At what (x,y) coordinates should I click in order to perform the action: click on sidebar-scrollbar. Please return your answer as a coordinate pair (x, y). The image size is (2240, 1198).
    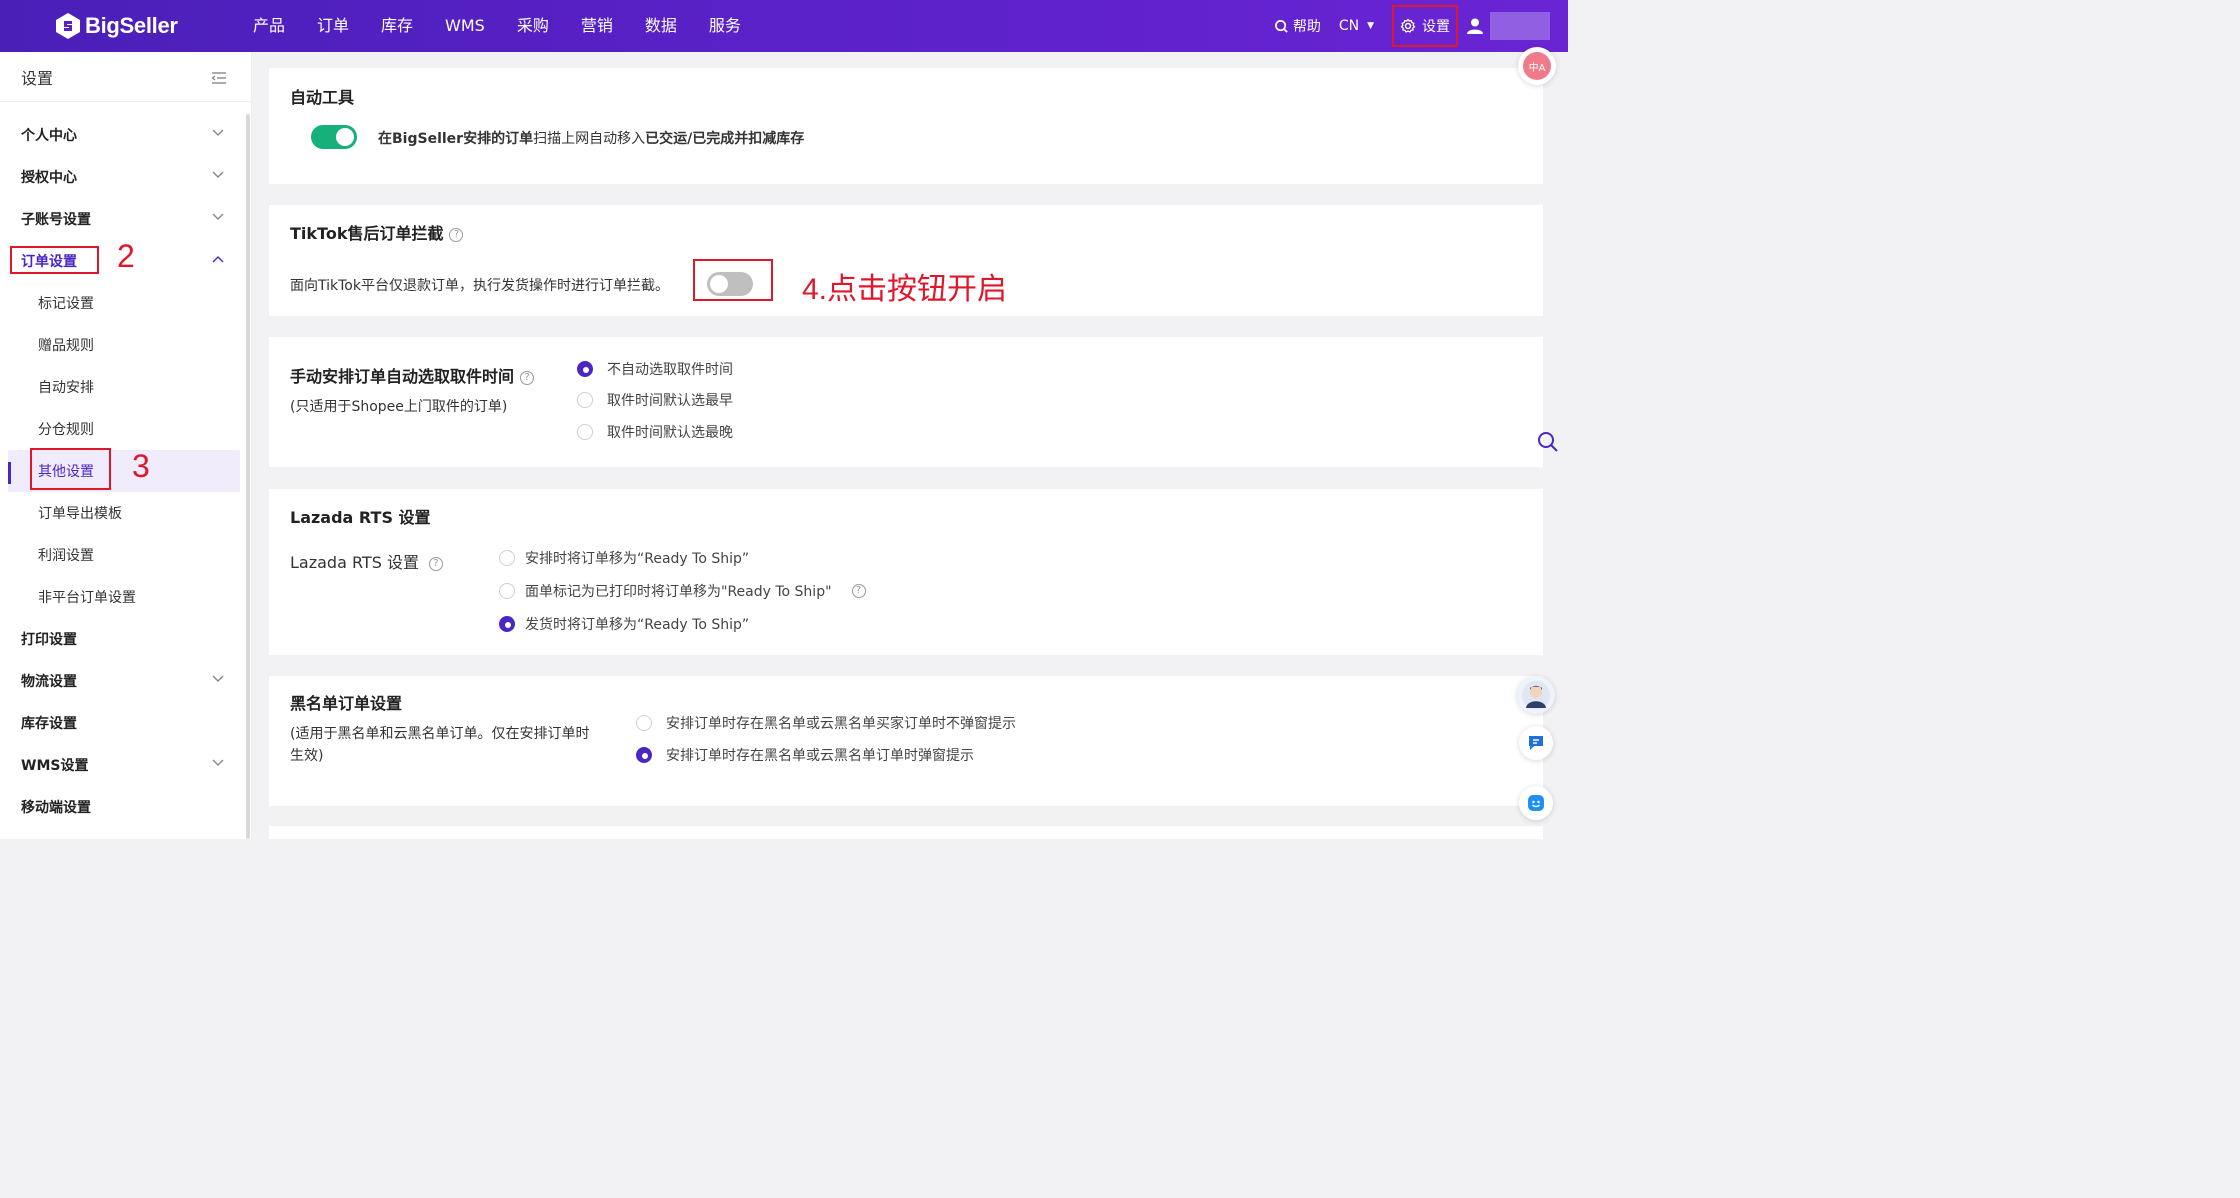
    Looking at the image, I should click on (248, 476).